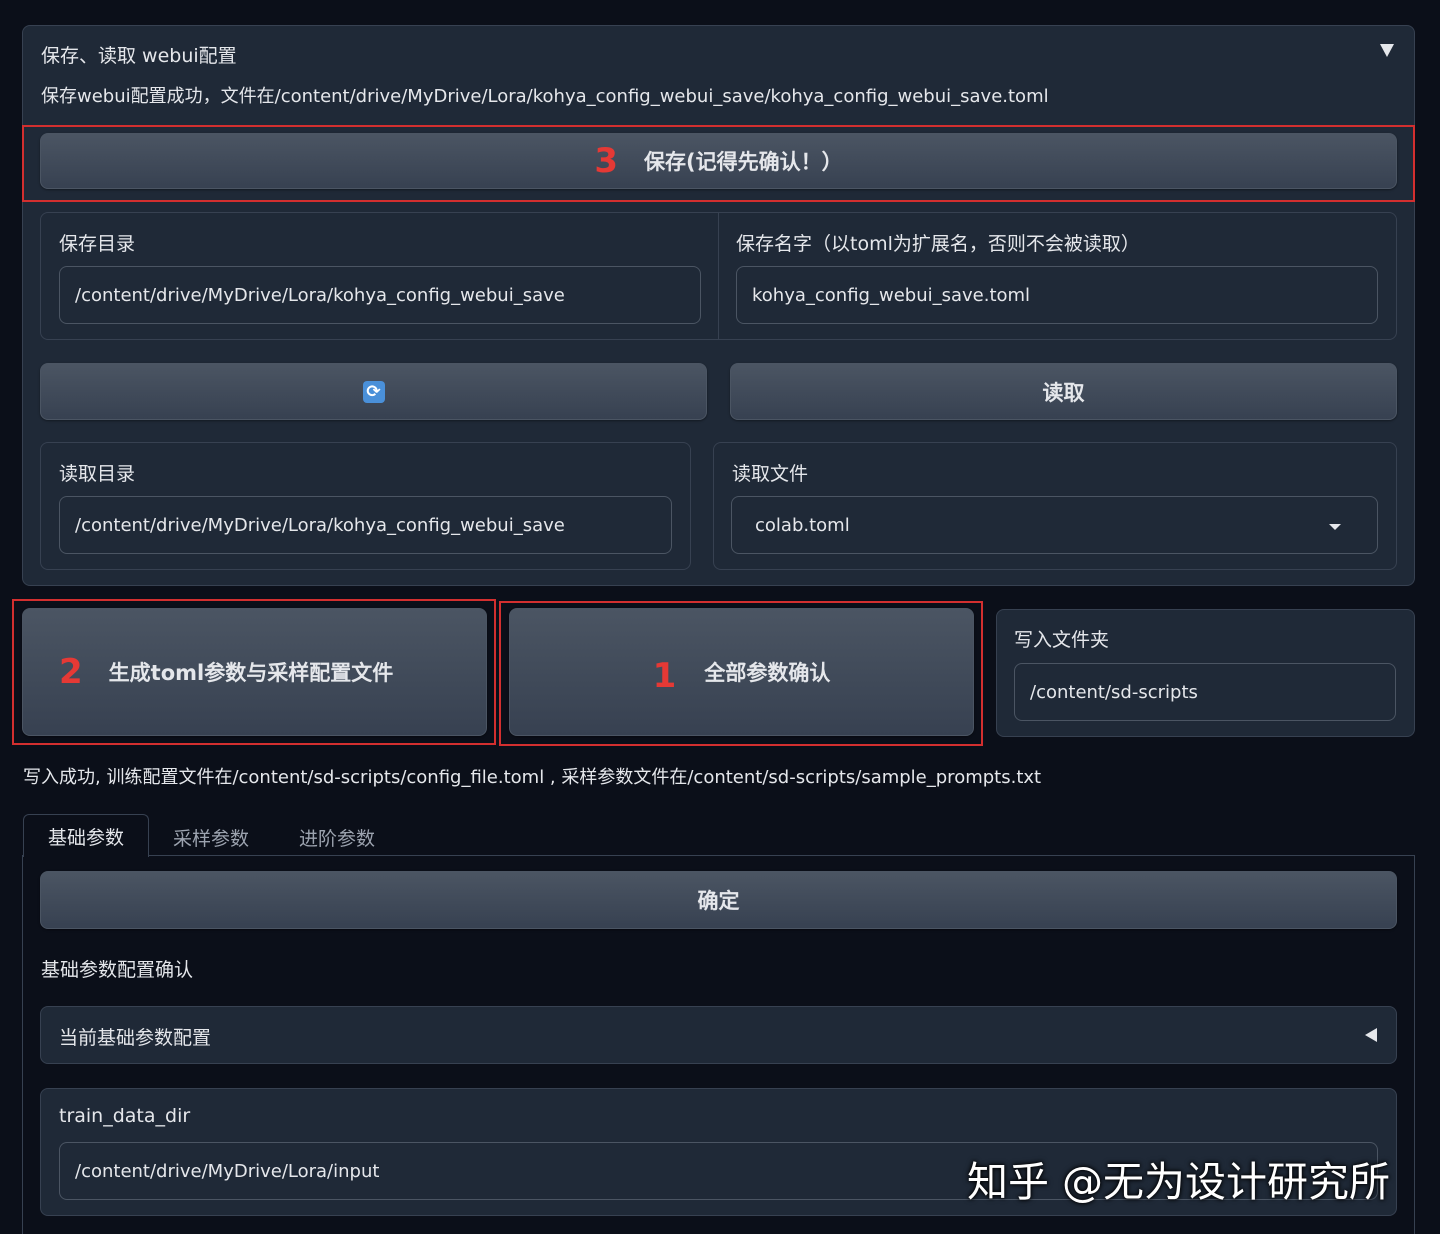  What do you see at coordinates (770, 474) in the screenshot?
I see `read-file-label: 读取文件` at bounding box center [770, 474].